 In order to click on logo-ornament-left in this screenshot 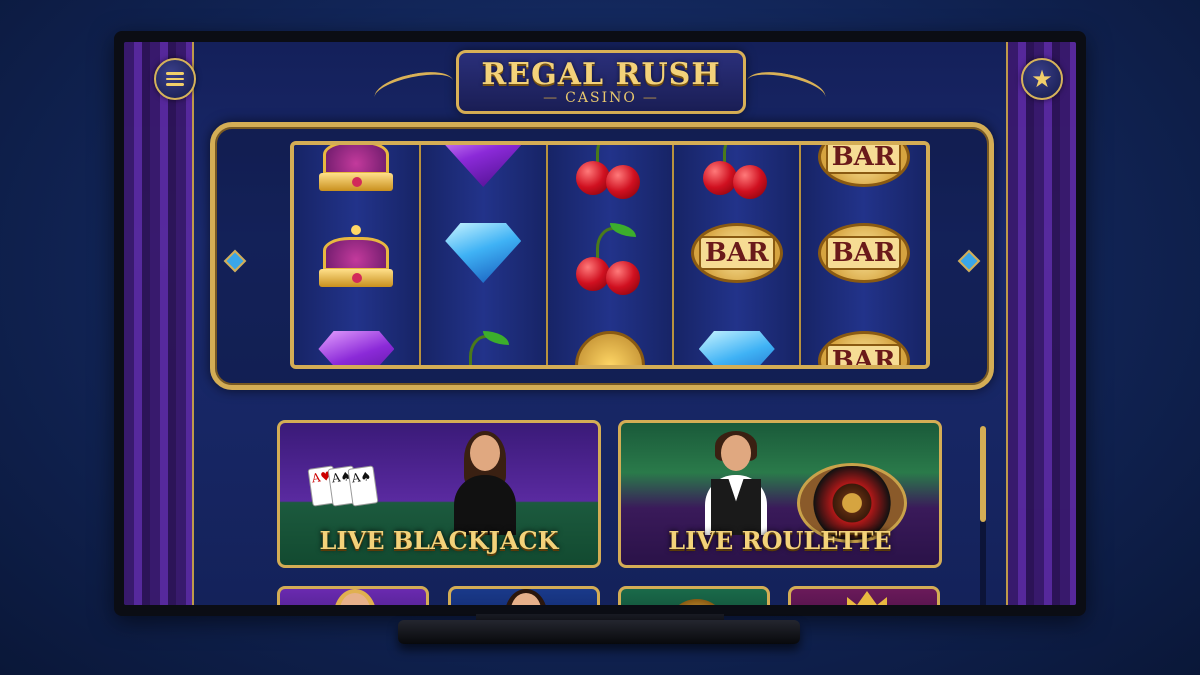, I will do `click(414, 89)`.